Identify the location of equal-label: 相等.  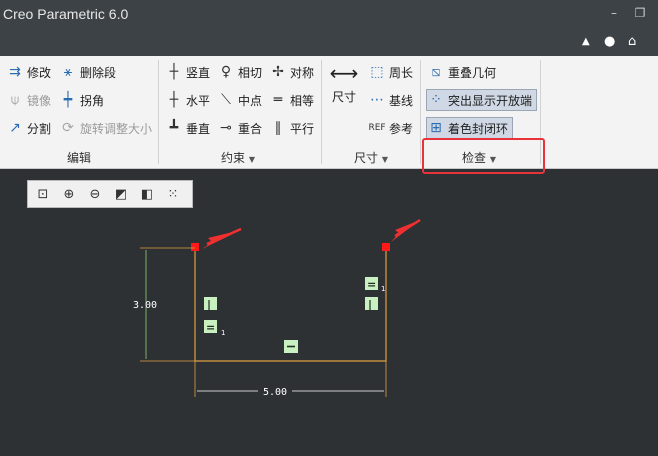
(302, 100).